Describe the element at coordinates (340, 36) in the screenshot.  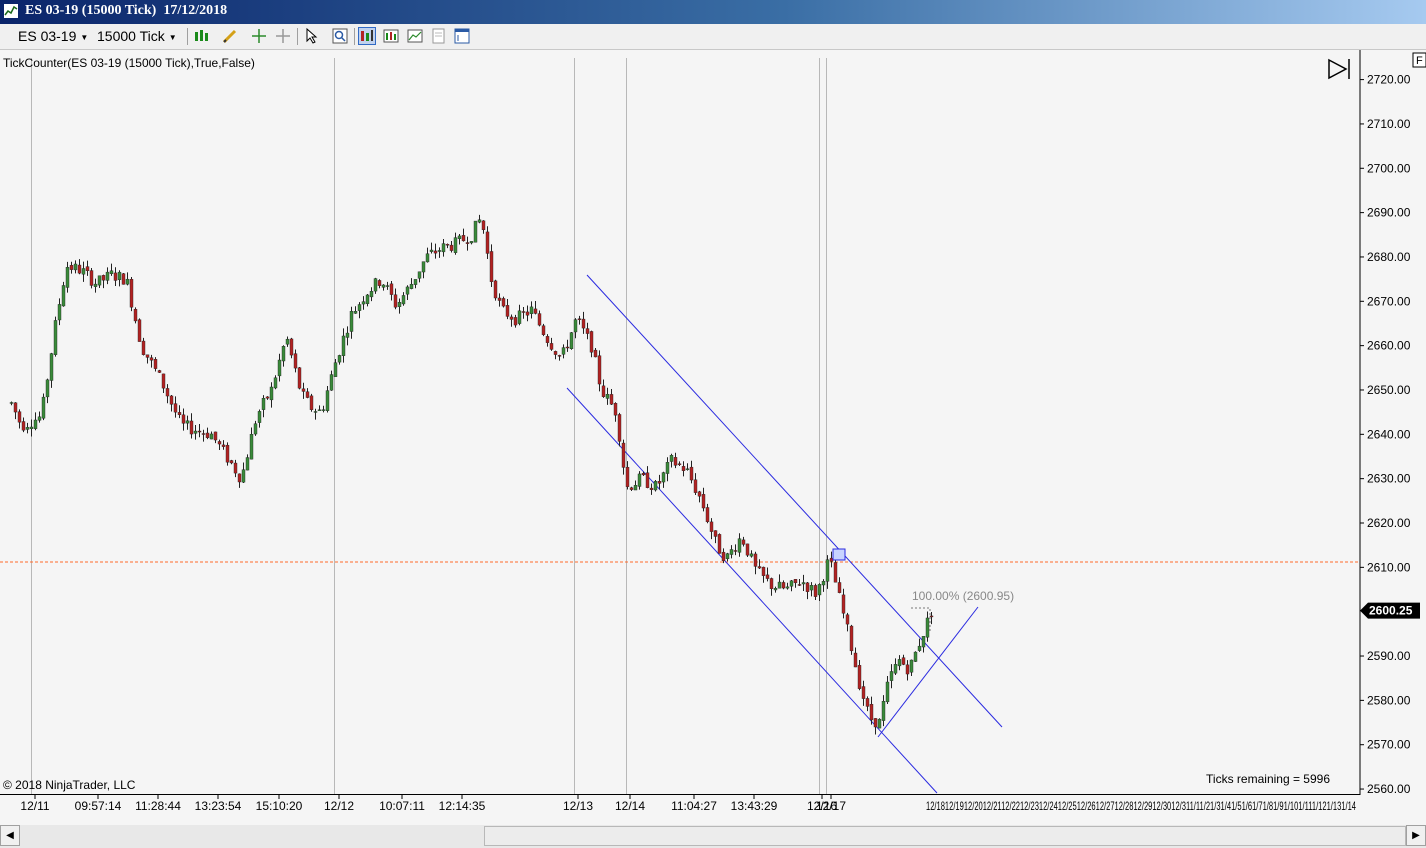
I see `zoom-icon` at that location.